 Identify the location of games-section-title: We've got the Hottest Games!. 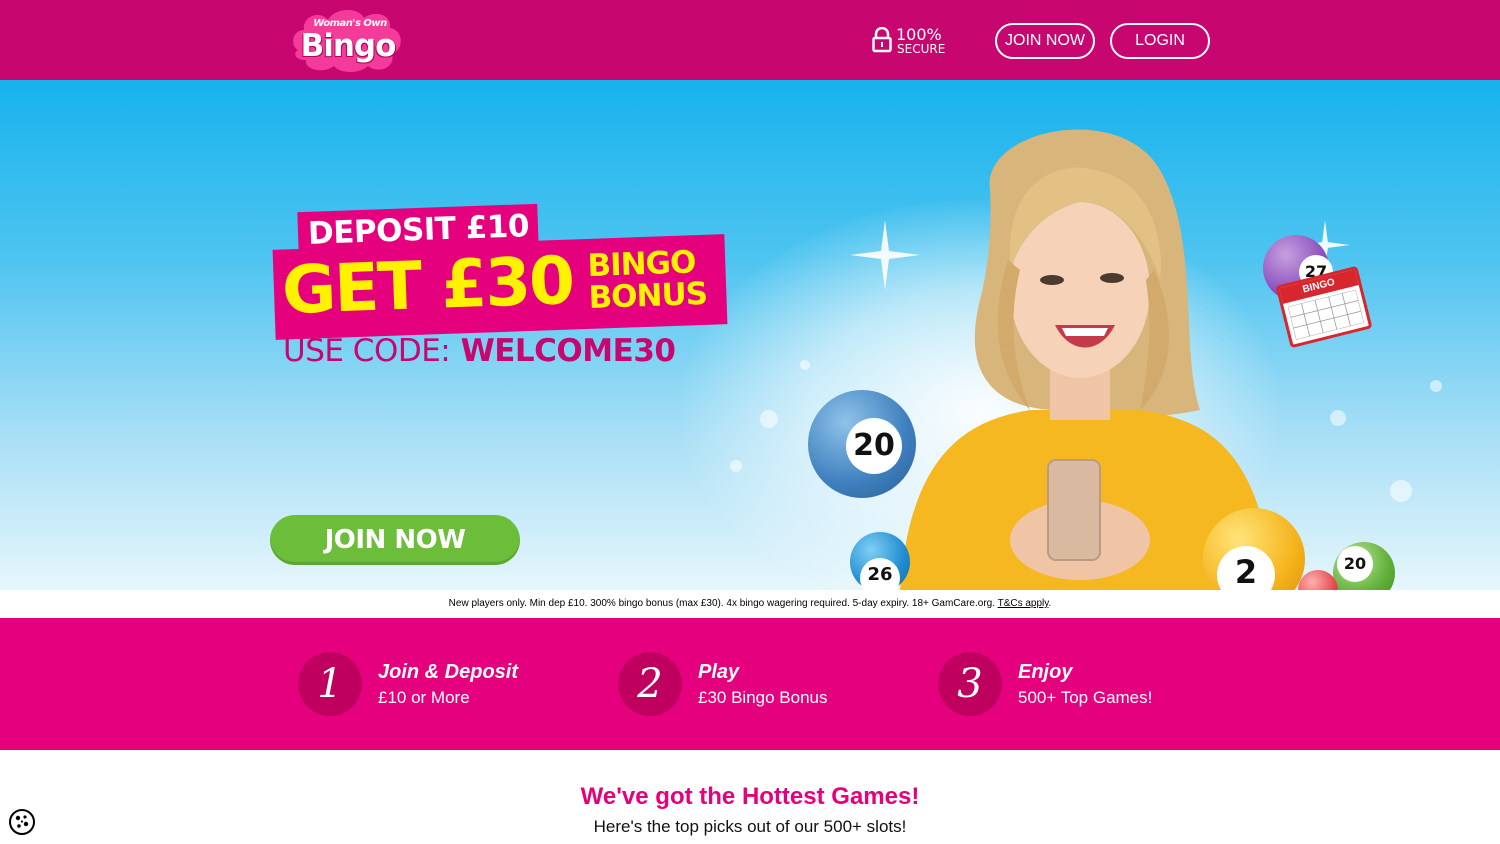
(750, 796).